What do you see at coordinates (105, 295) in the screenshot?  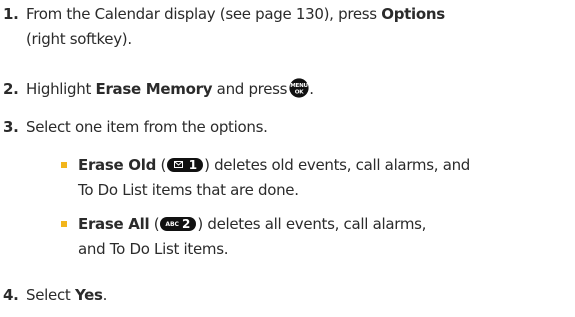 I see `step-text-suffix: .` at bounding box center [105, 295].